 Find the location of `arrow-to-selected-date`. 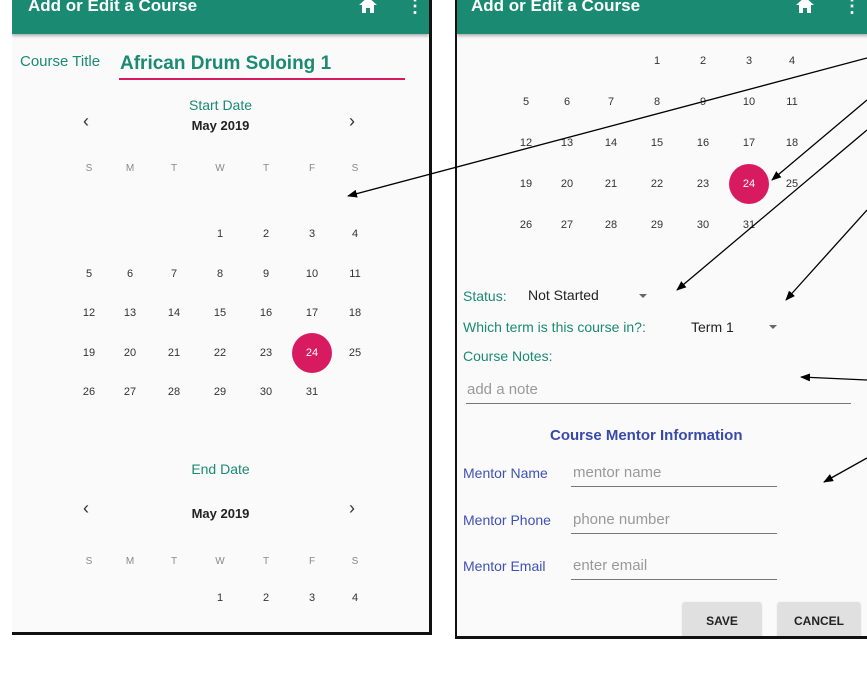

arrow-to-selected-date is located at coordinates (819, 140).